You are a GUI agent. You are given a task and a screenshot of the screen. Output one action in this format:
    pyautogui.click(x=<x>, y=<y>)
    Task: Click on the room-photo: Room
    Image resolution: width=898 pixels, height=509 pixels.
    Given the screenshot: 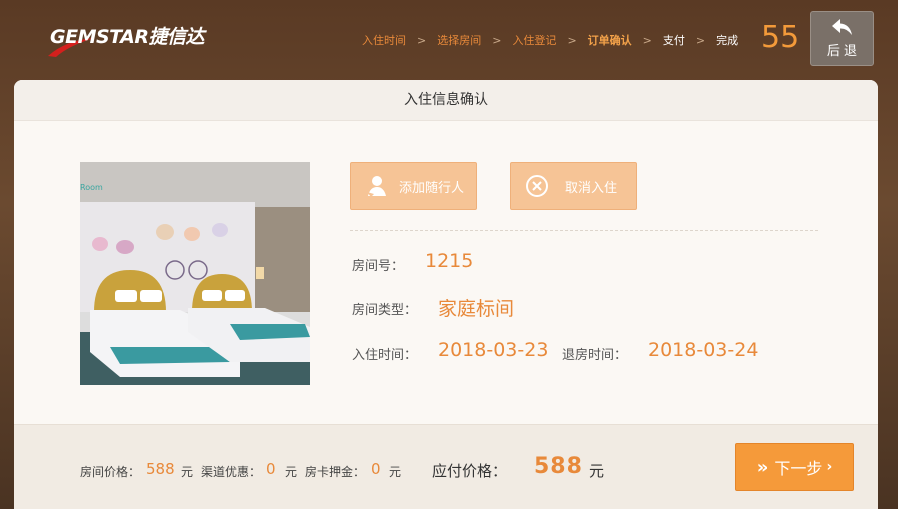 What is the action you would take?
    pyautogui.click(x=195, y=273)
    